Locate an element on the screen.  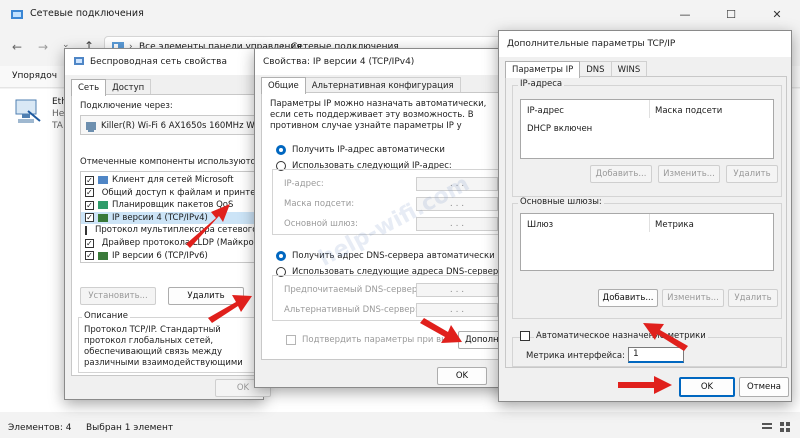
arrow-to-advanced-button is located at coordinates (441, 330).